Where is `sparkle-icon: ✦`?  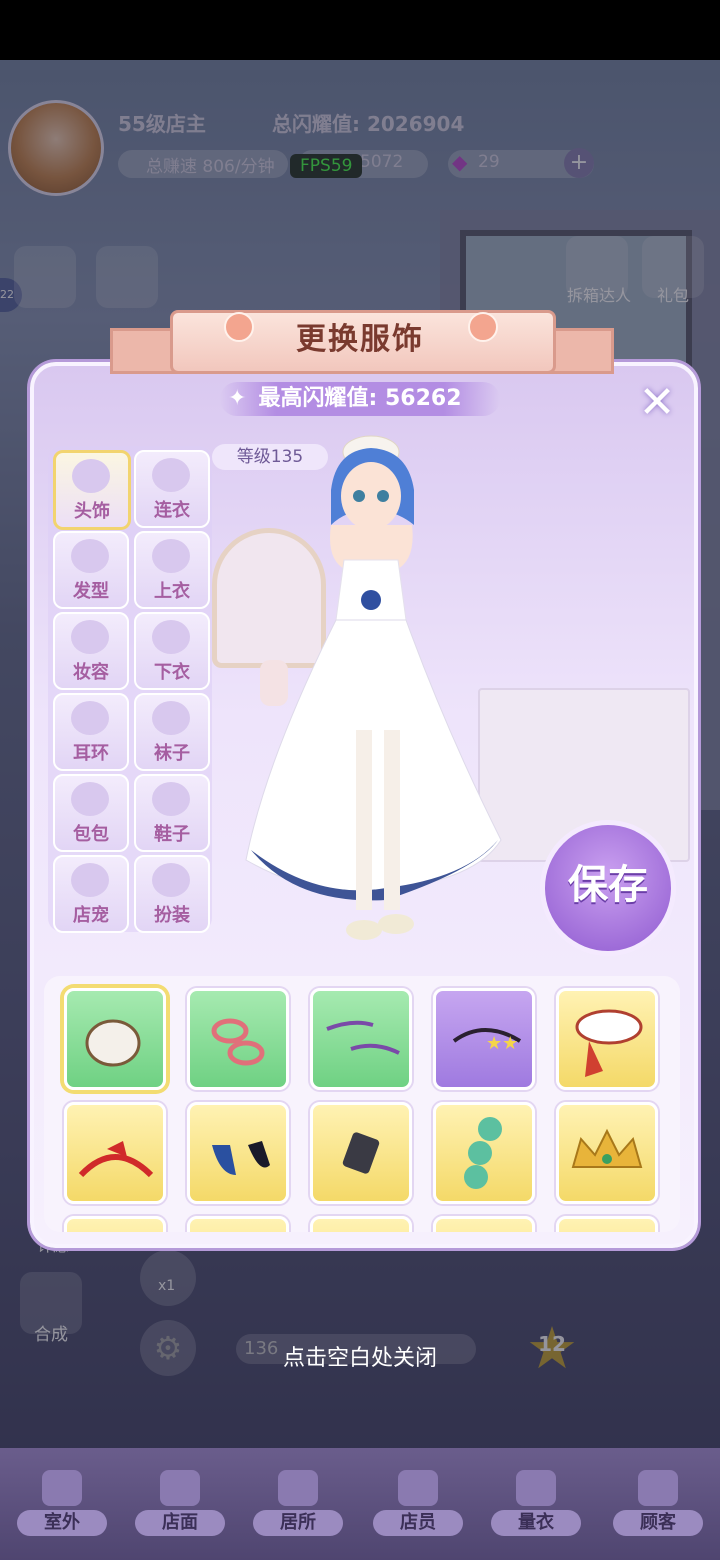
sparkle-icon: ✦ is located at coordinates (237, 398).